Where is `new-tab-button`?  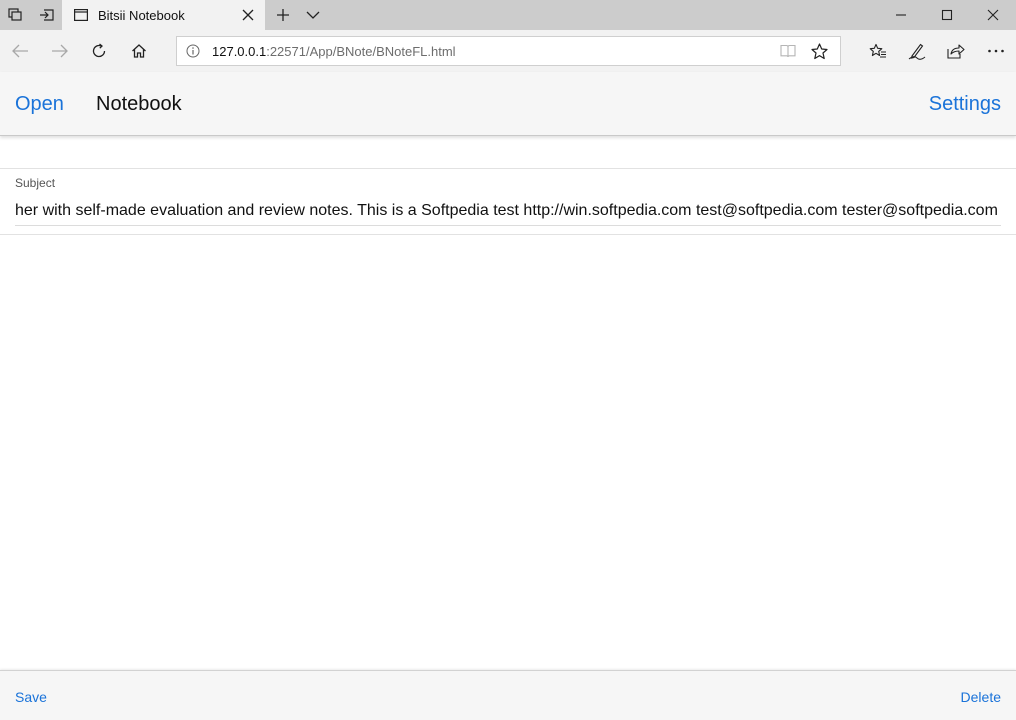 new-tab-button is located at coordinates (283, 15).